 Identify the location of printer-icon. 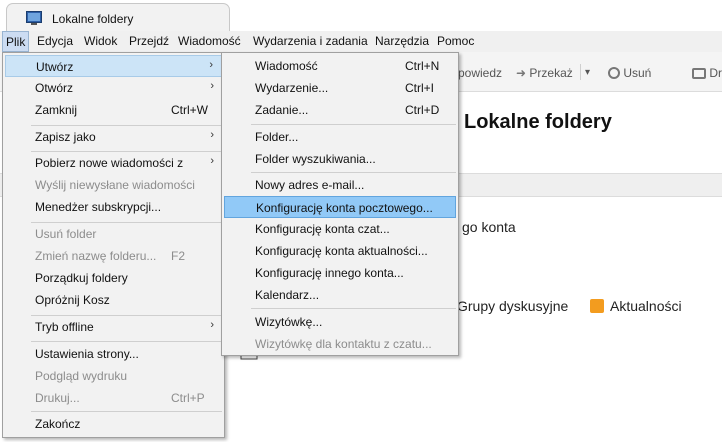
(699, 73).